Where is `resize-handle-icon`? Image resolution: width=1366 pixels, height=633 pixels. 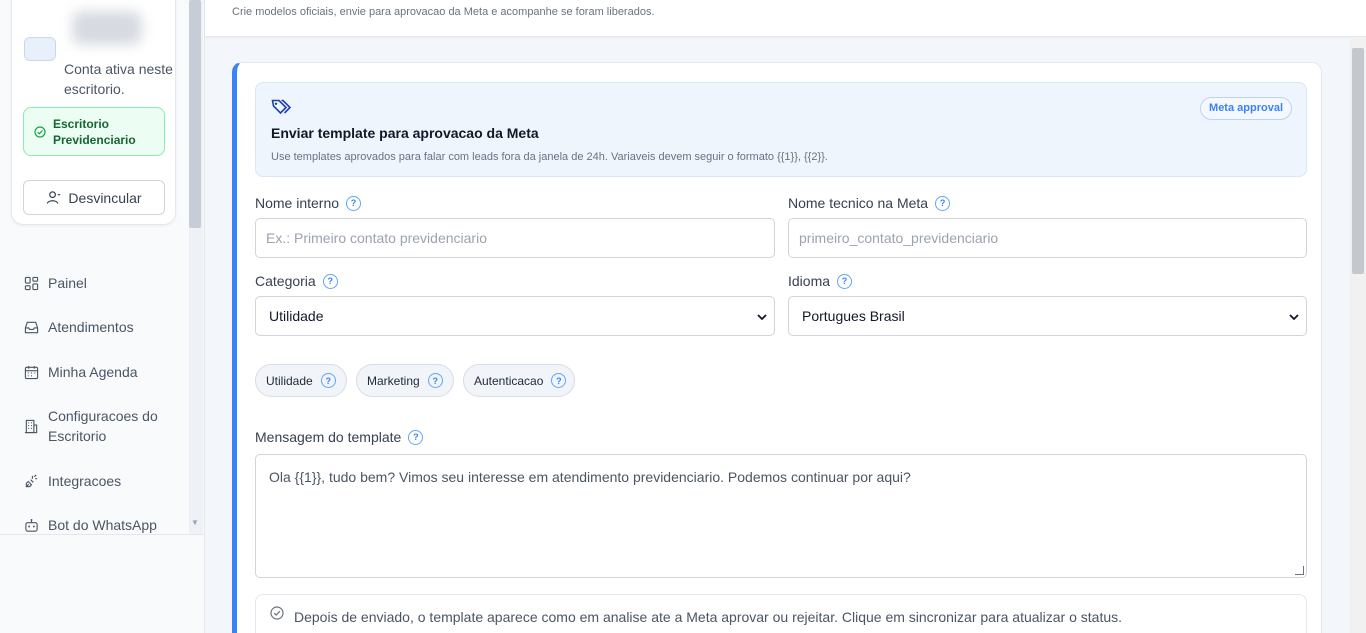
resize-handle-icon is located at coordinates (1299, 570).